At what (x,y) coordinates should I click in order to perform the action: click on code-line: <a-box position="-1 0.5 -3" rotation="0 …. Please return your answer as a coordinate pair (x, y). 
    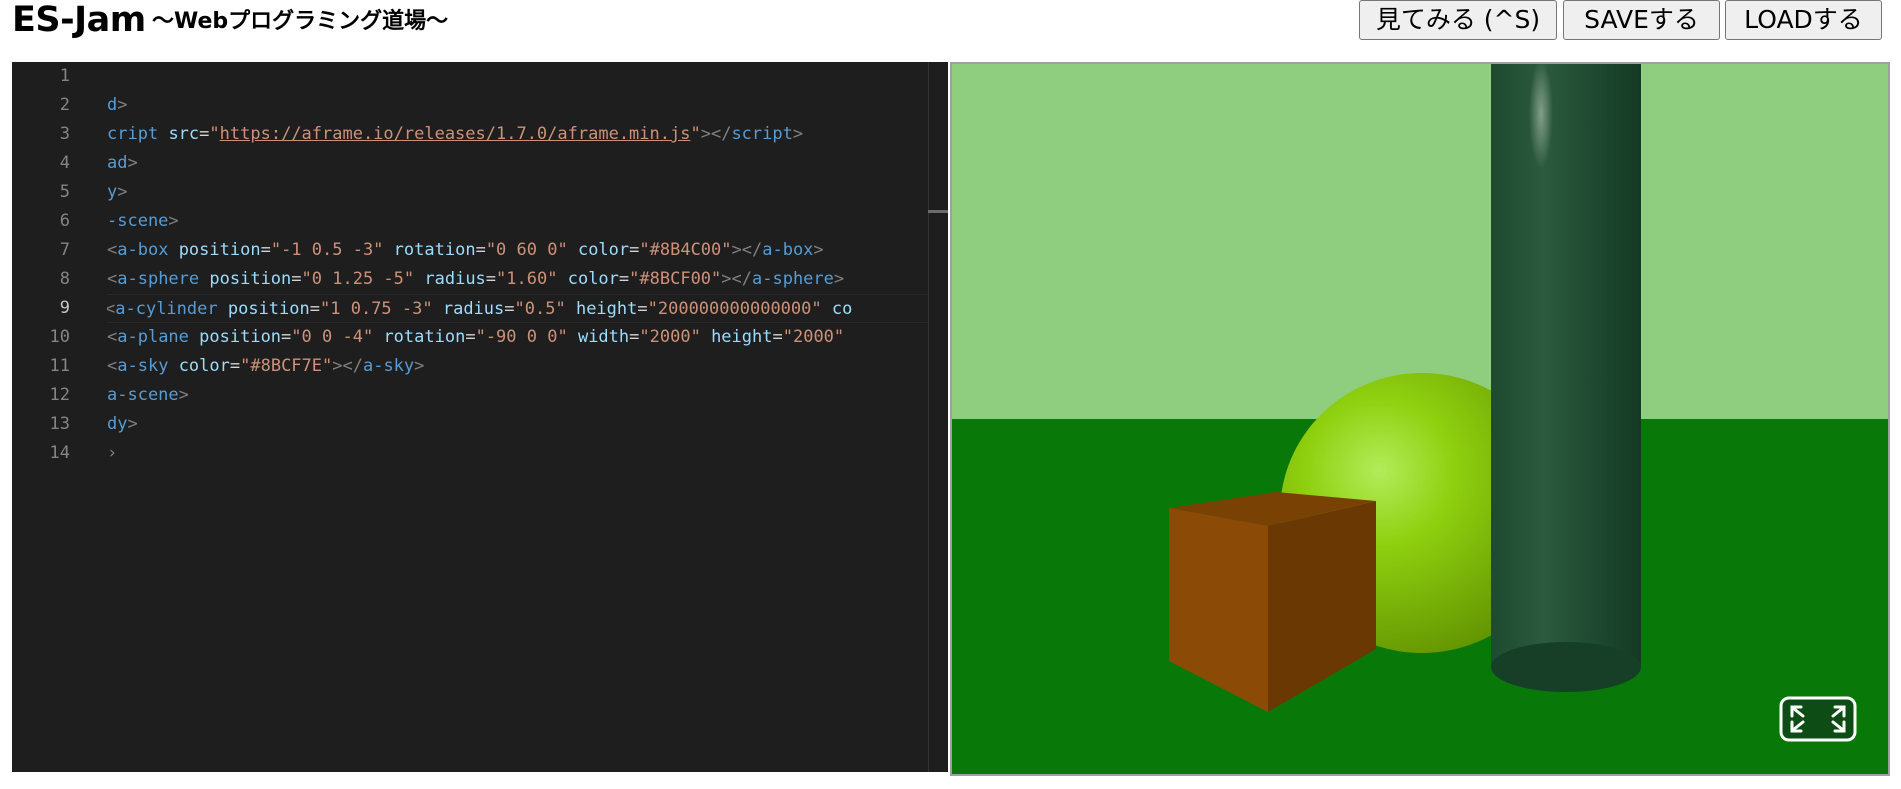
    Looking at the image, I should click on (465, 250).